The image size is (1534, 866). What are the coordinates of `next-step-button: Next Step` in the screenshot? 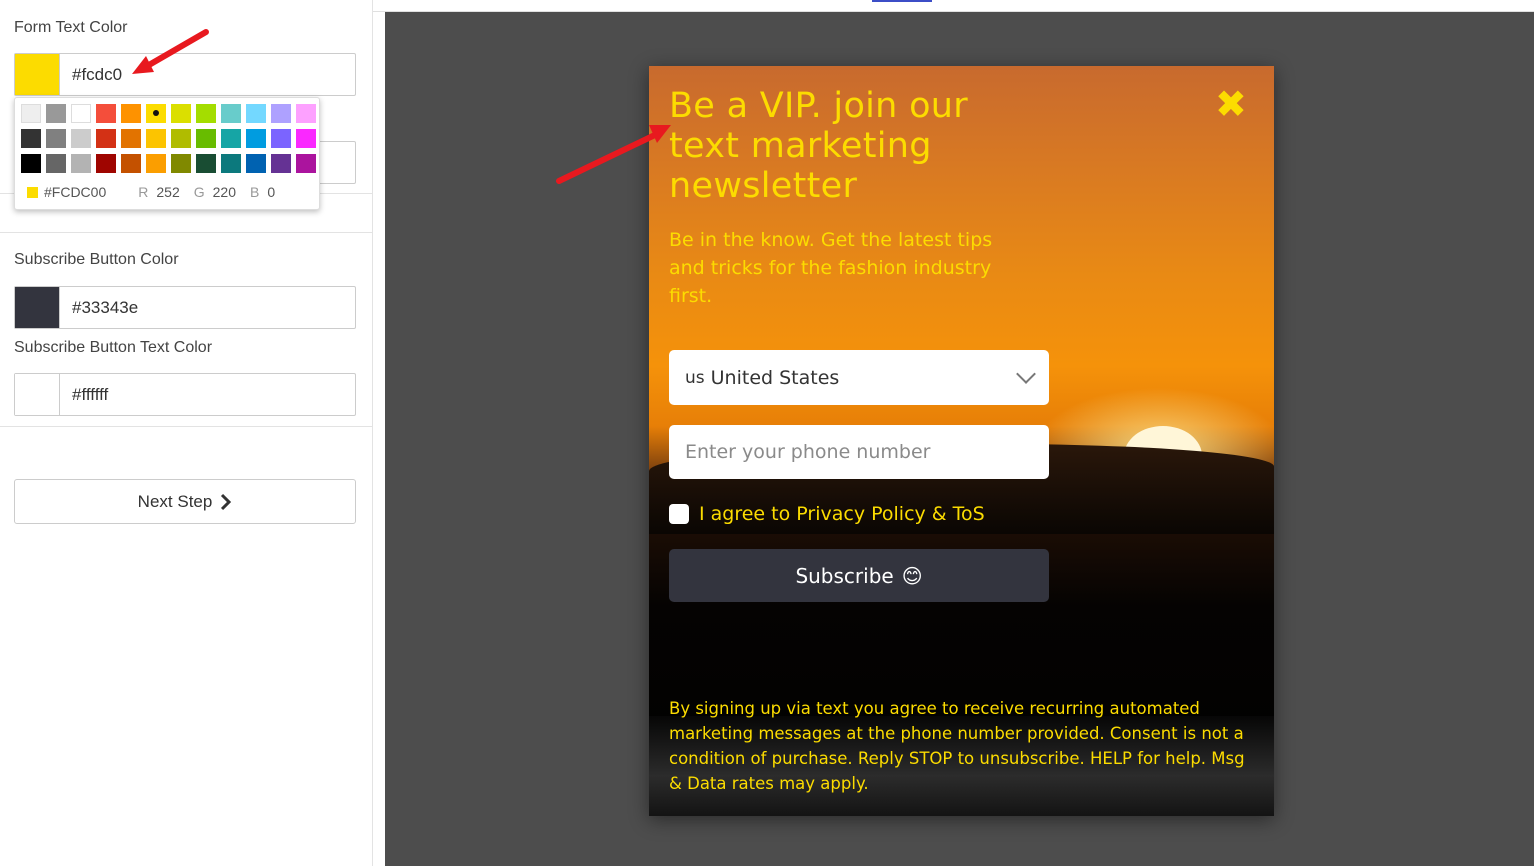 It's located at (185, 501).